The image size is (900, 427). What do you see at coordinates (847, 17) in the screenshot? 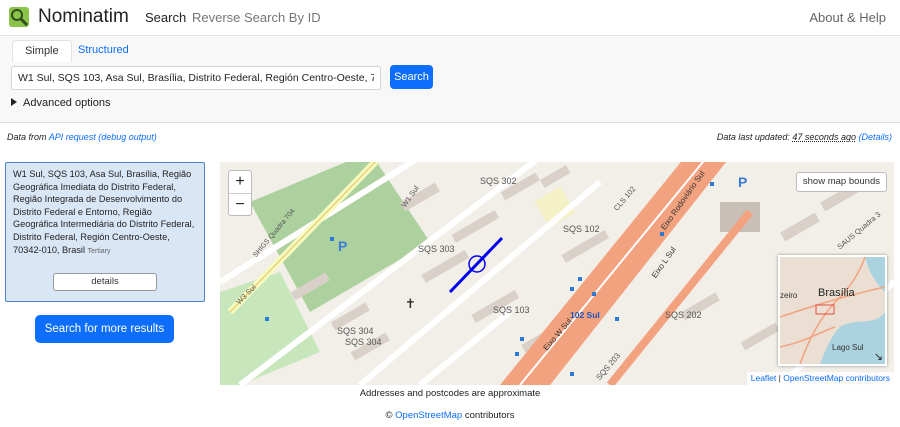
I see `about-help-link: About & Help` at bounding box center [847, 17].